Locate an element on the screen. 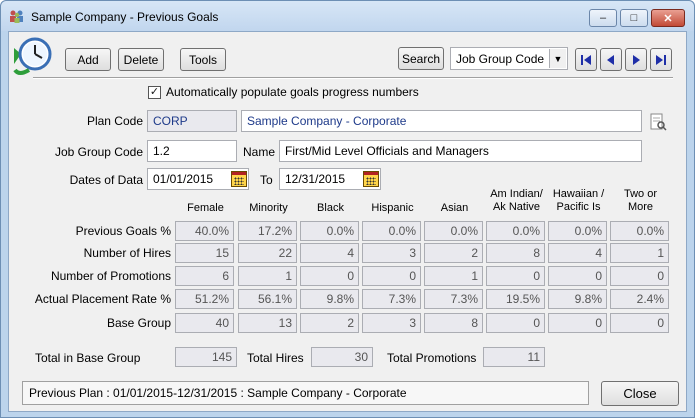 This screenshot has height=418, width=695. column-header: Black is located at coordinates (330, 208).